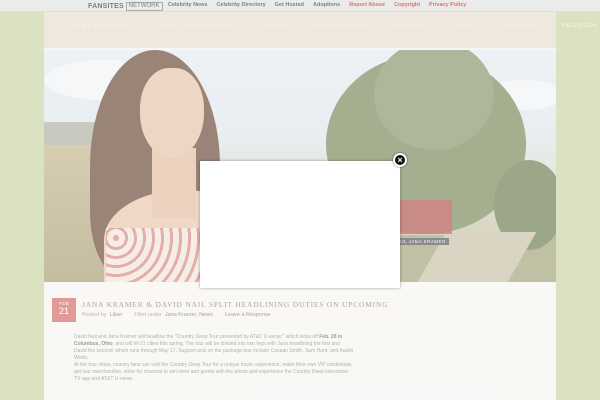 The width and height of the screenshot is (600, 400). What do you see at coordinates (400, 160) in the screenshot?
I see `close-icon: ×` at bounding box center [400, 160].